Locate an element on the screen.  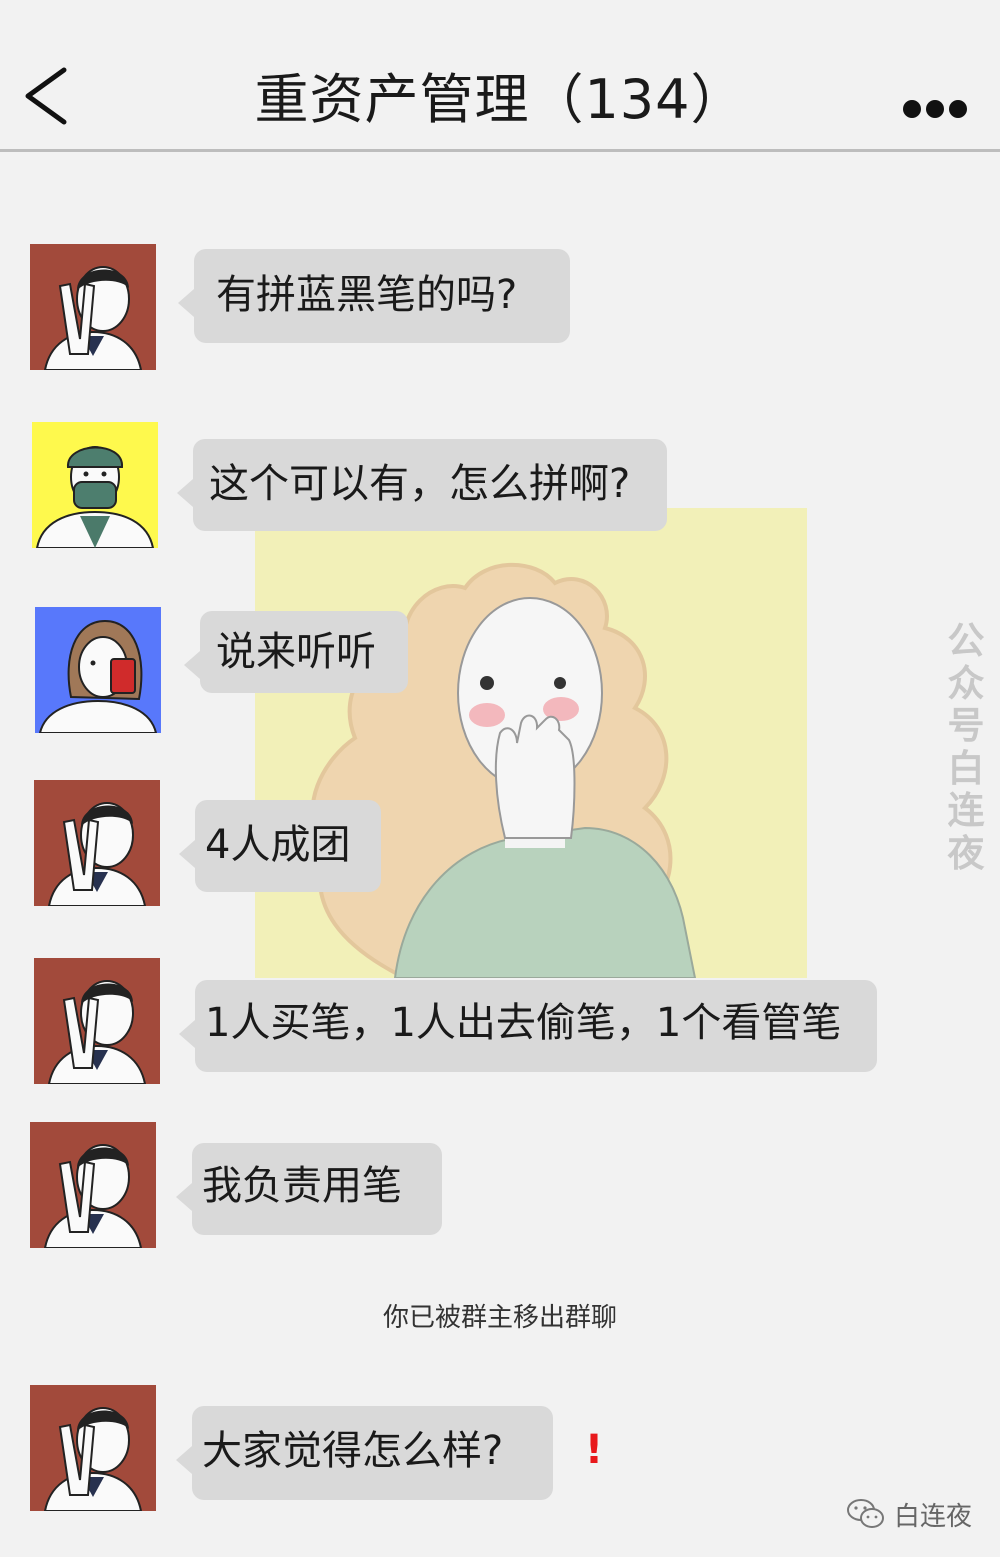
message-text: 说来听听 is located at coordinates (296, 652).